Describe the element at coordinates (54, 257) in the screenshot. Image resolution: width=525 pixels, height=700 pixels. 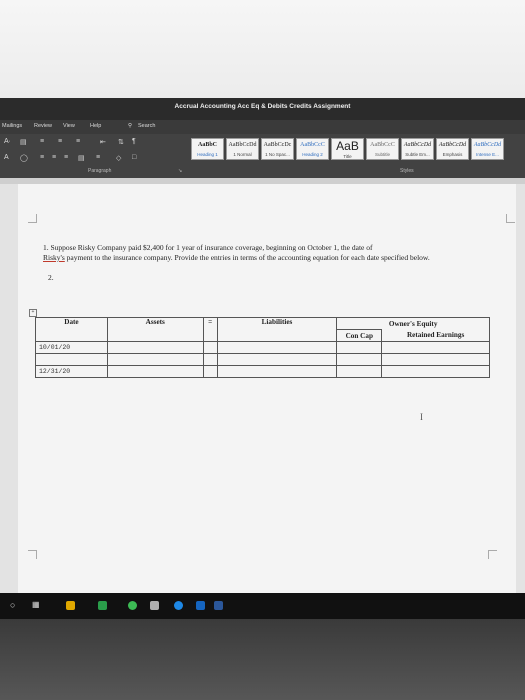
I see `risky-word: Risky's` at that location.